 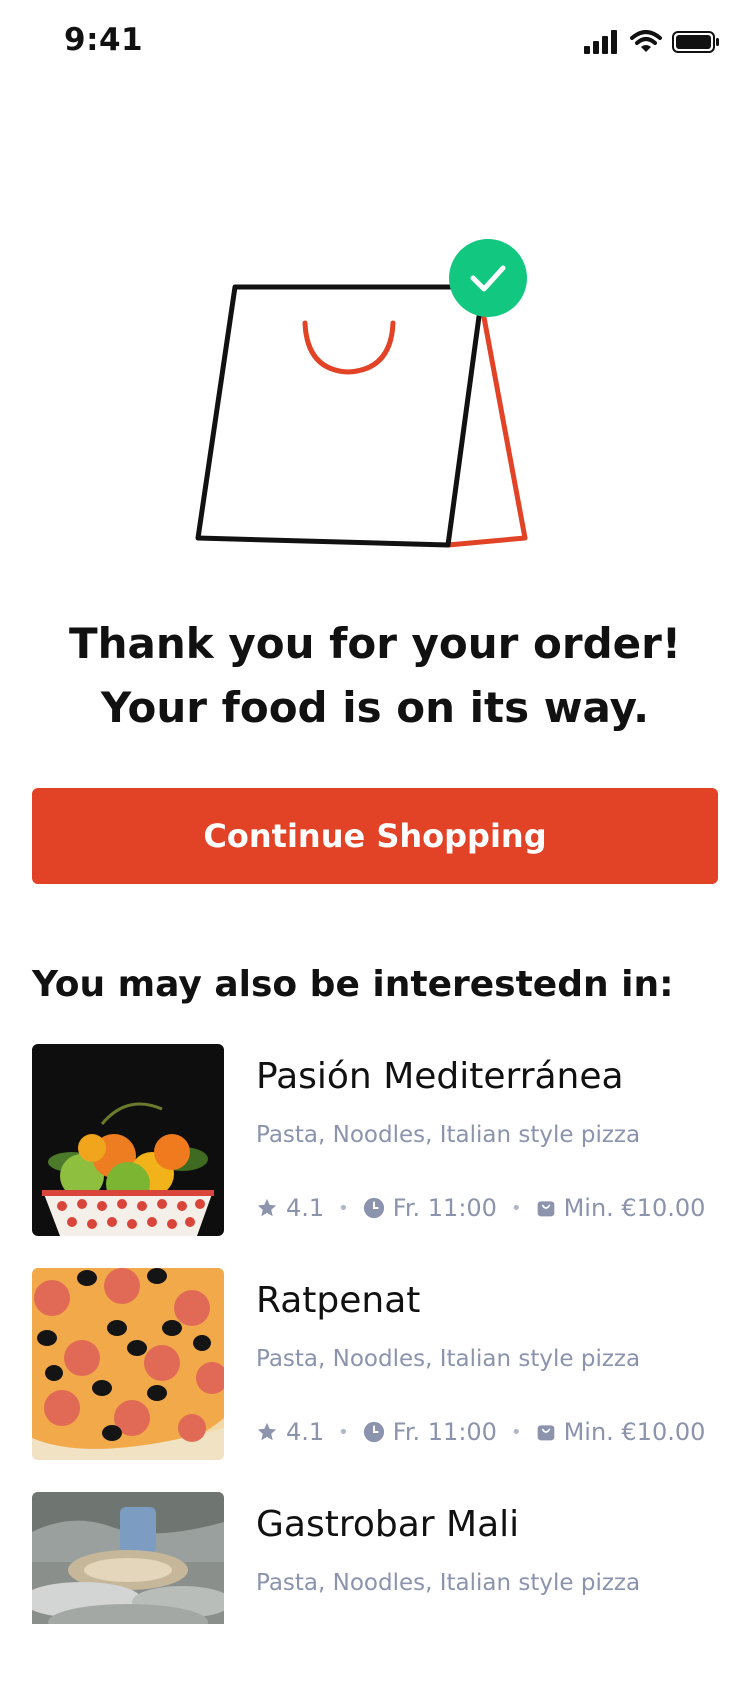 What do you see at coordinates (338, 1300) in the screenshot?
I see `restaurant-name: Ratpenat` at bounding box center [338, 1300].